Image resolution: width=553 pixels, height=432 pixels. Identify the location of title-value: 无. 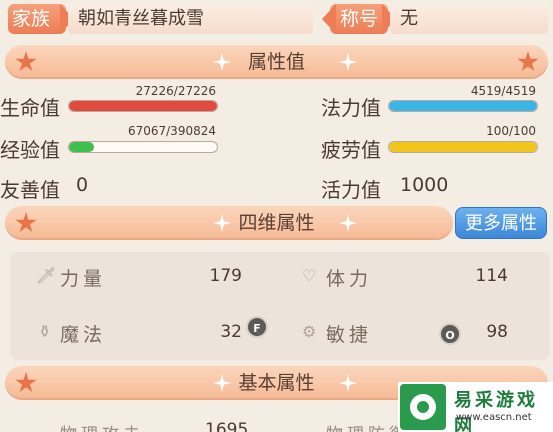
(469, 19).